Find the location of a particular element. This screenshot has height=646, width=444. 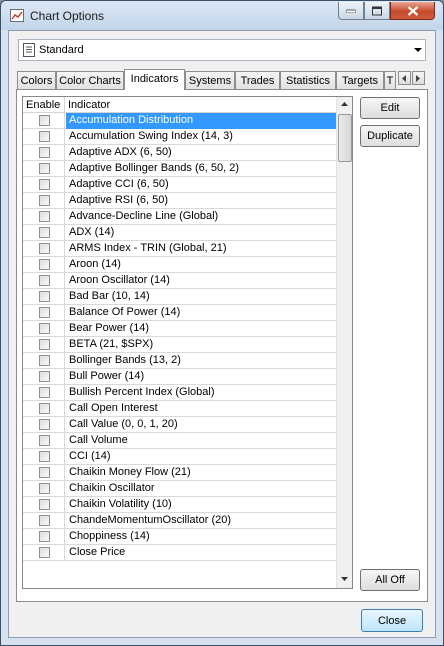

indicator-name: Choppiness (14) is located at coordinates (109, 536).